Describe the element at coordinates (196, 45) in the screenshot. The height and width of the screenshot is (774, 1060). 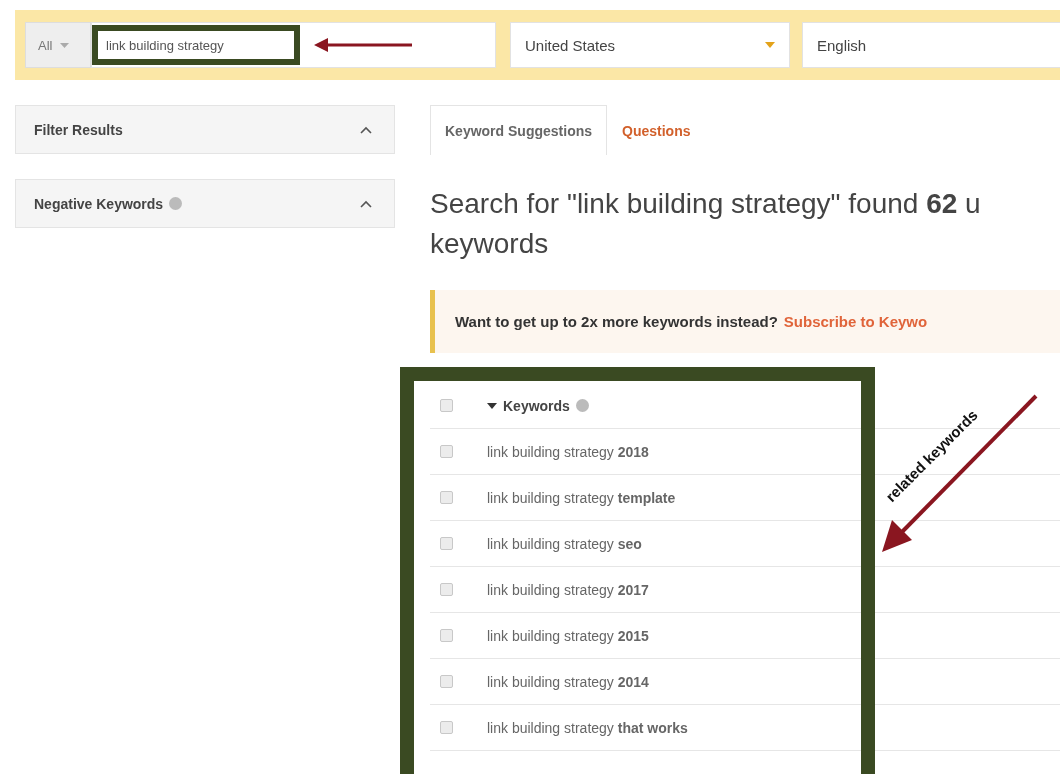
I see `search-field: link building strategy` at that location.